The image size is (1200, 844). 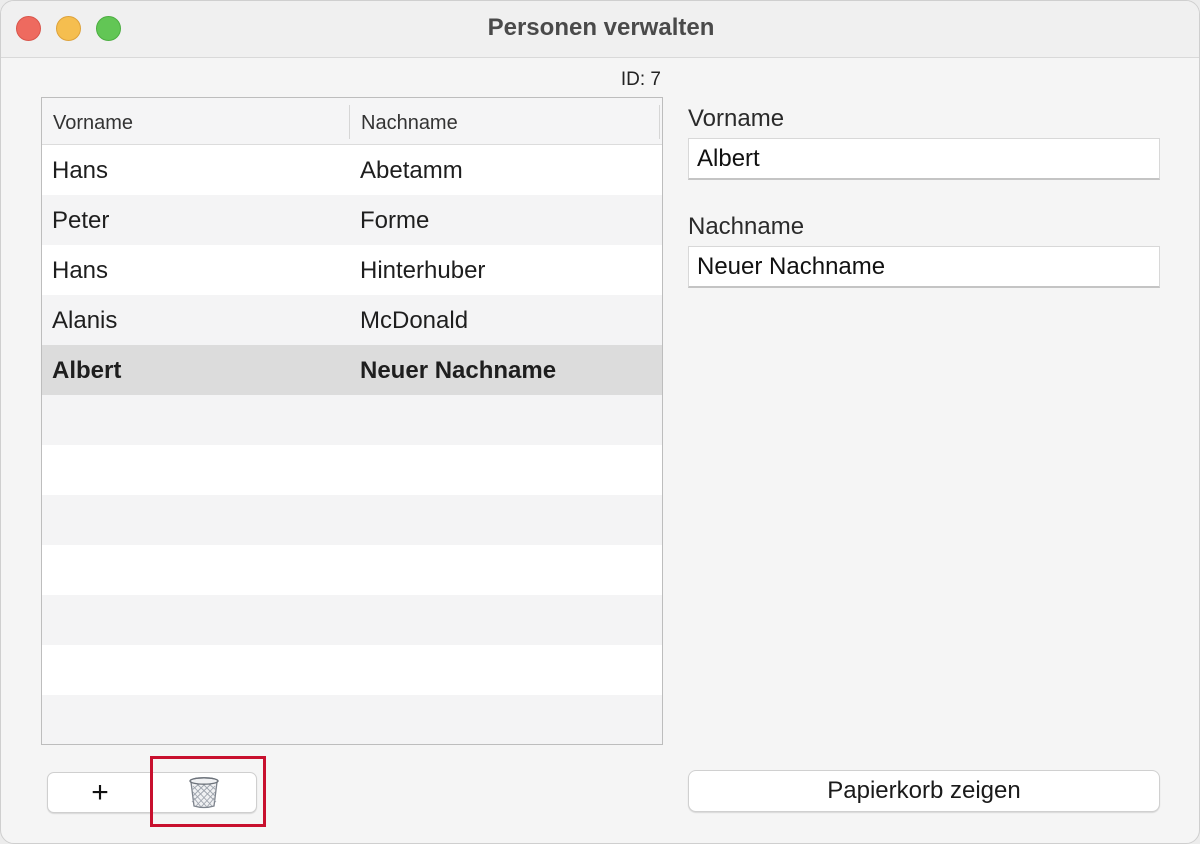 What do you see at coordinates (746, 226) in the screenshot?
I see `nachname-label: Nachname` at bounding box center [746, 226].